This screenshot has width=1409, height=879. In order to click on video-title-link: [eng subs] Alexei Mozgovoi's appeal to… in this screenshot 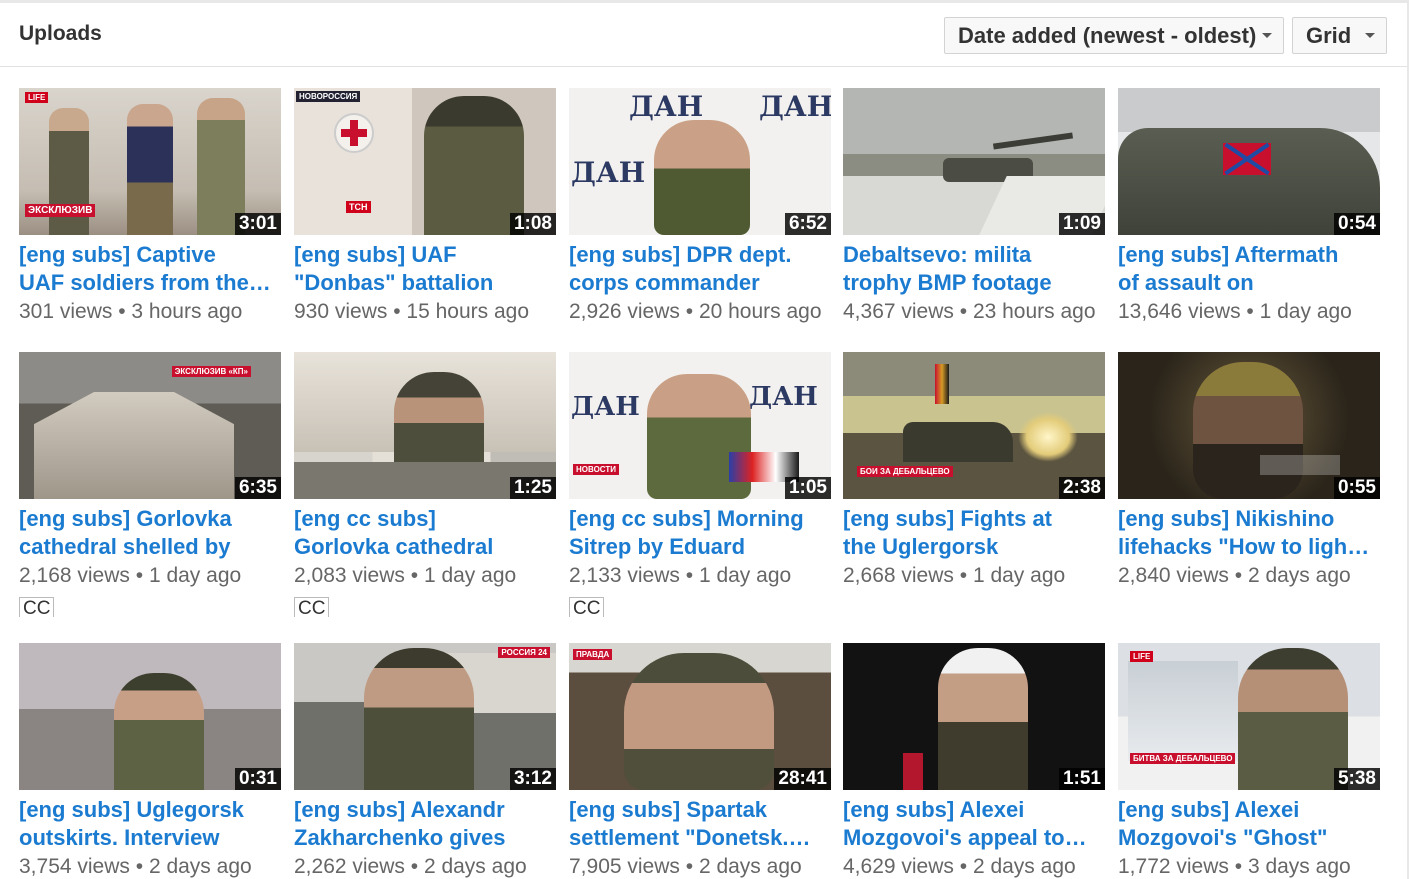, I will do `click(974, 824)`.